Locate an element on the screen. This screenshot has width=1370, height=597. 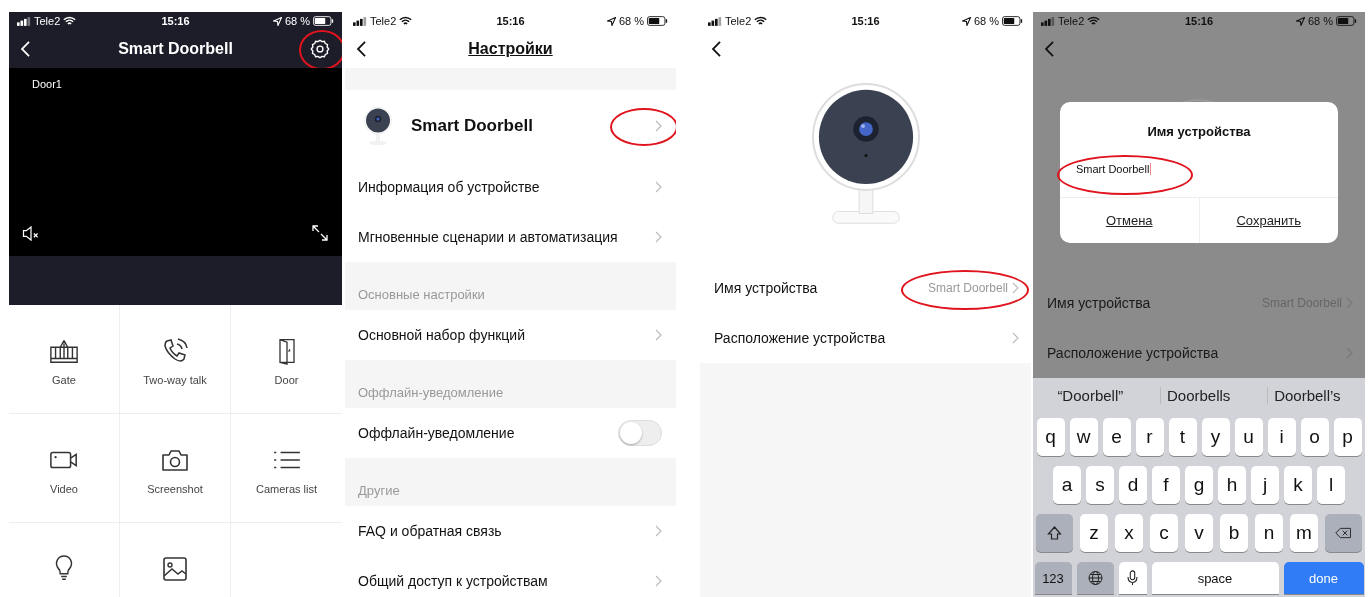
done-key: done is located at coordinates (1323, 578).